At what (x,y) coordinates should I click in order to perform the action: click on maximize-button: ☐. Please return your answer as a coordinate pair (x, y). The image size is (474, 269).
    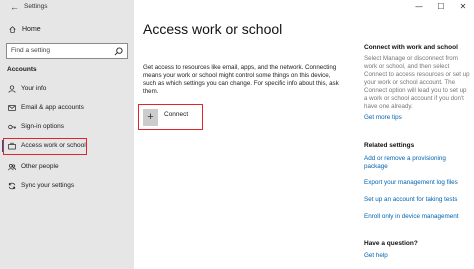
    Looking at the image, I should click on (441, 7).